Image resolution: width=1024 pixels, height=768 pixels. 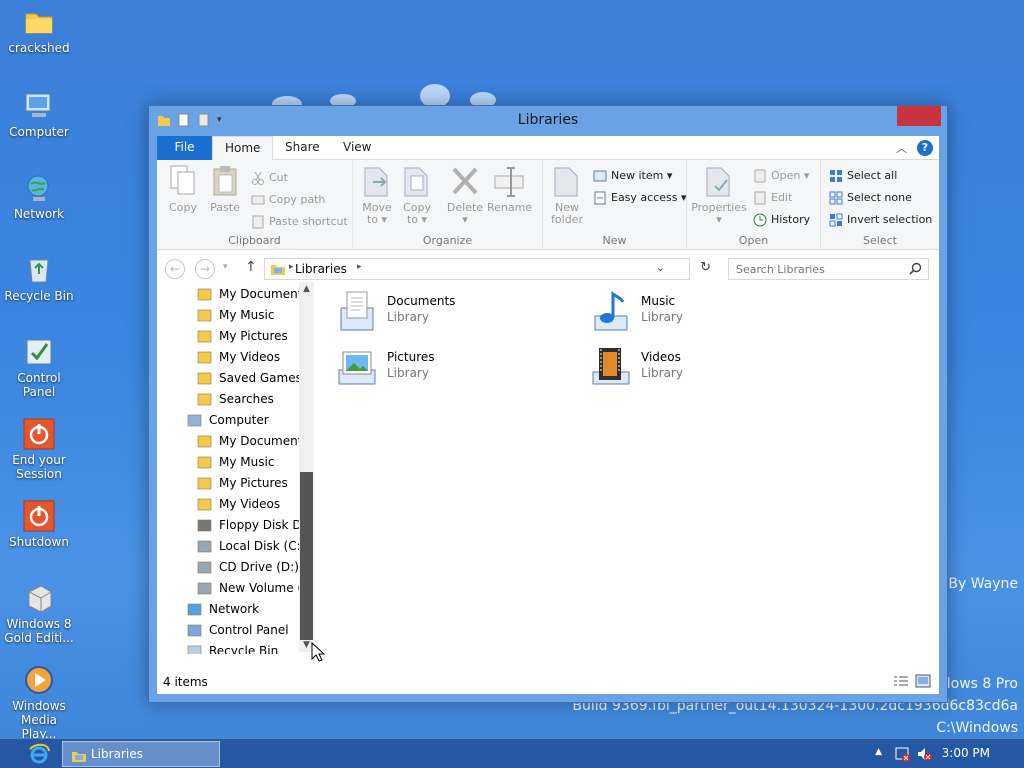 I want to click on tab-home: Home, so click(x=243, y=148).